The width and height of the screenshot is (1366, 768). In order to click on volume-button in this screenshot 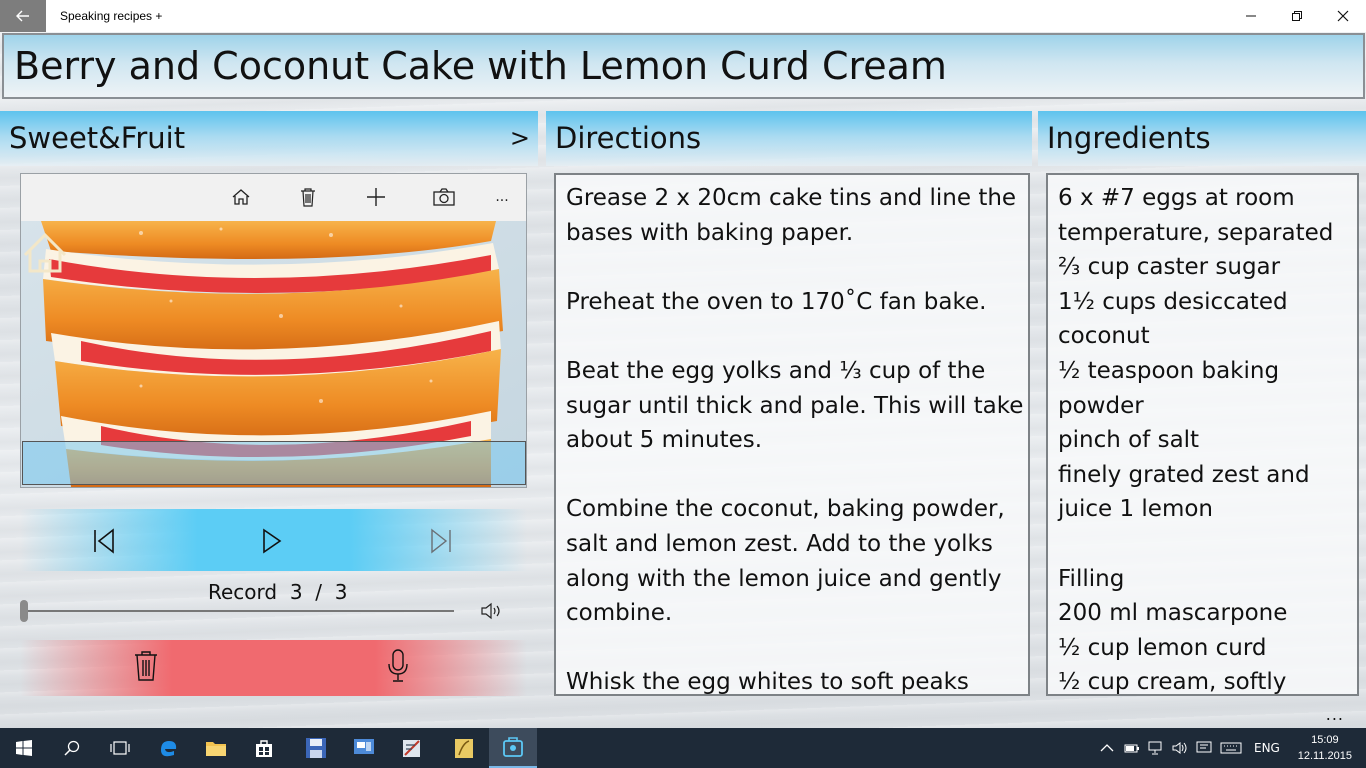, I will do `click(492, 611)`.